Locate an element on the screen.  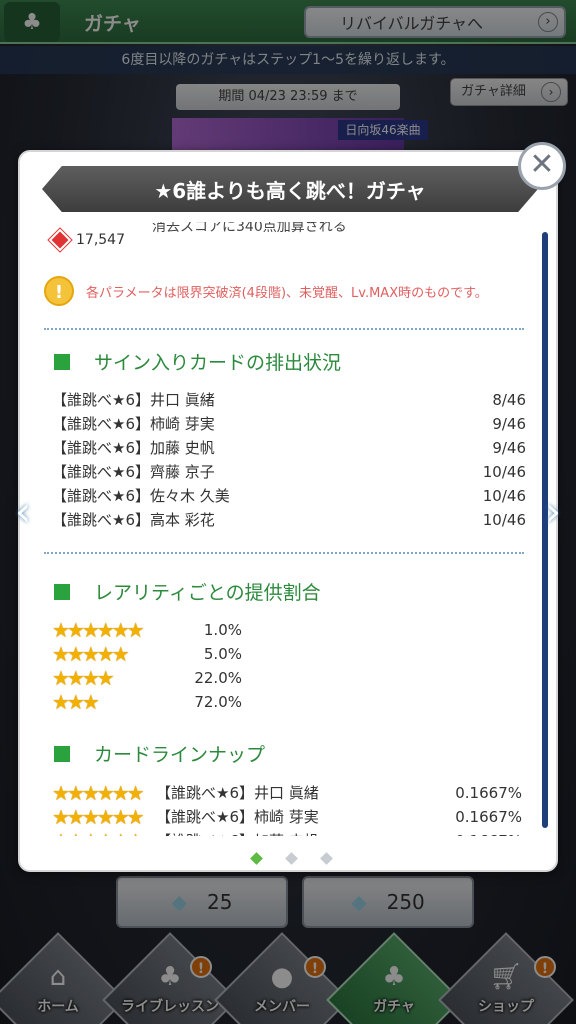
lineup-section-title: カードラインナップ is located at coordinates (159, 753).